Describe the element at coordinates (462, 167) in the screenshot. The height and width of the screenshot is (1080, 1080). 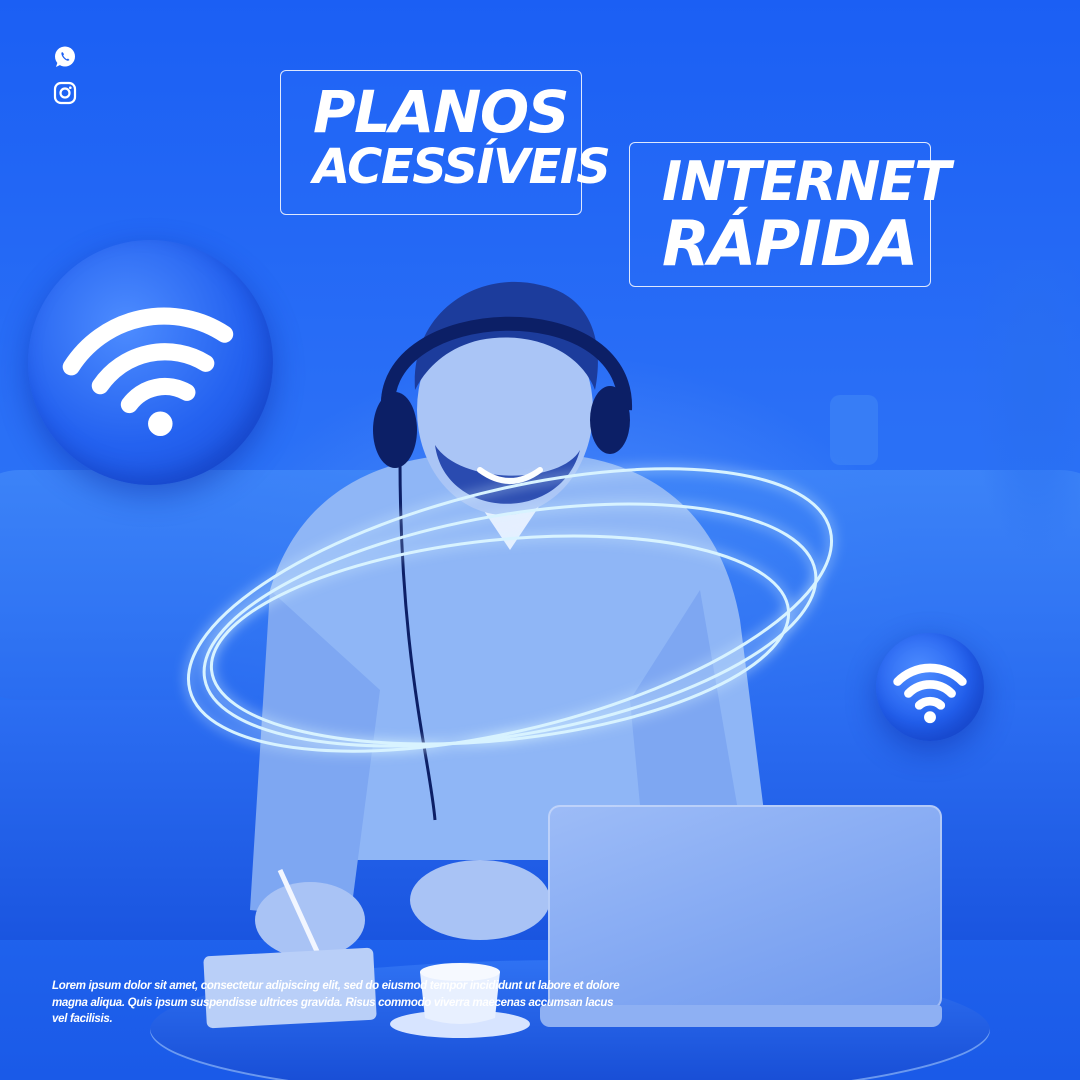
I see `headline-left-line2: ACESSÍVEIS` at that location.